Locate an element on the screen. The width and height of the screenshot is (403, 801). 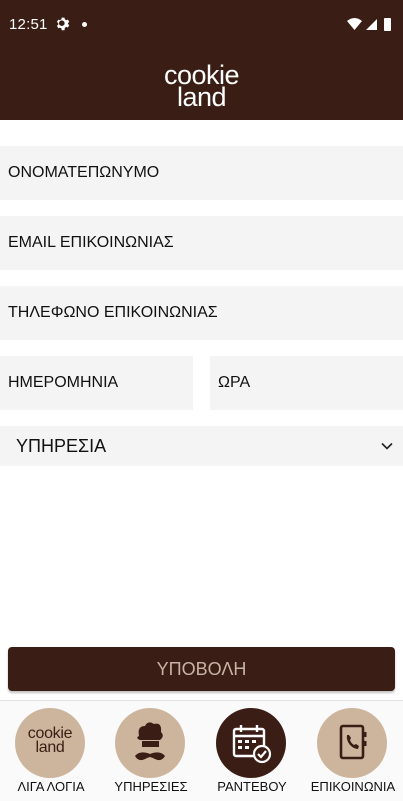
status-bar: 12:51 is located at coordinates (201, 25).